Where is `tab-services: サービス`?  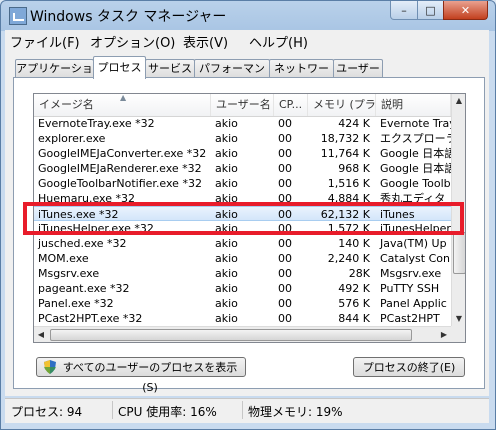
tab-services: サービス is located at coordinates (170, 68).